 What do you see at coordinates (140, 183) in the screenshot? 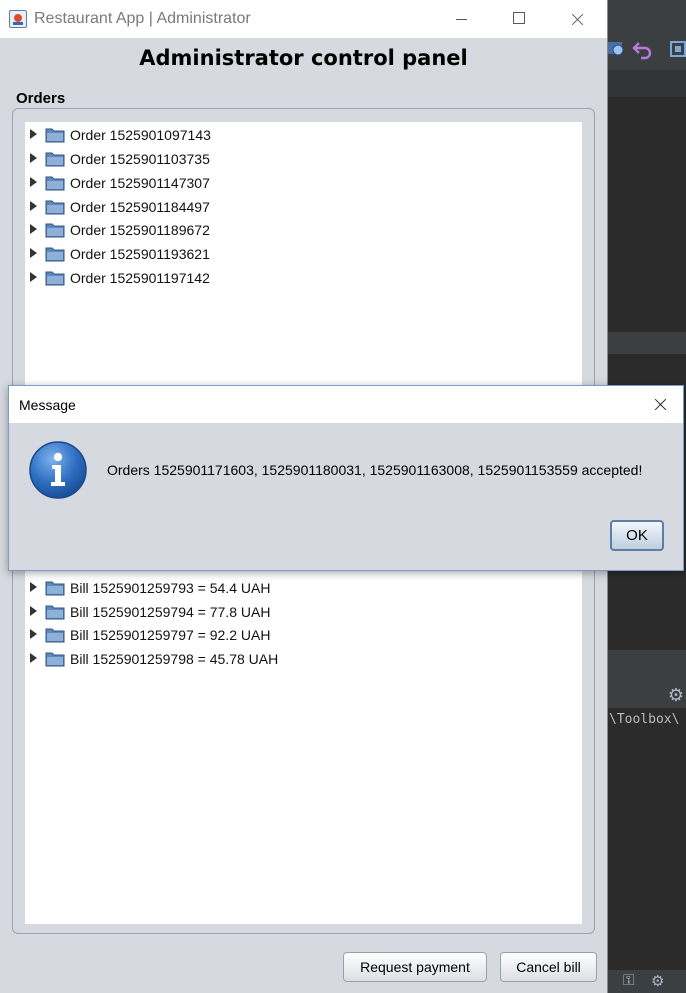
I see `tree-node-label: Order 1525901147307` at bounding box center [140, 183].